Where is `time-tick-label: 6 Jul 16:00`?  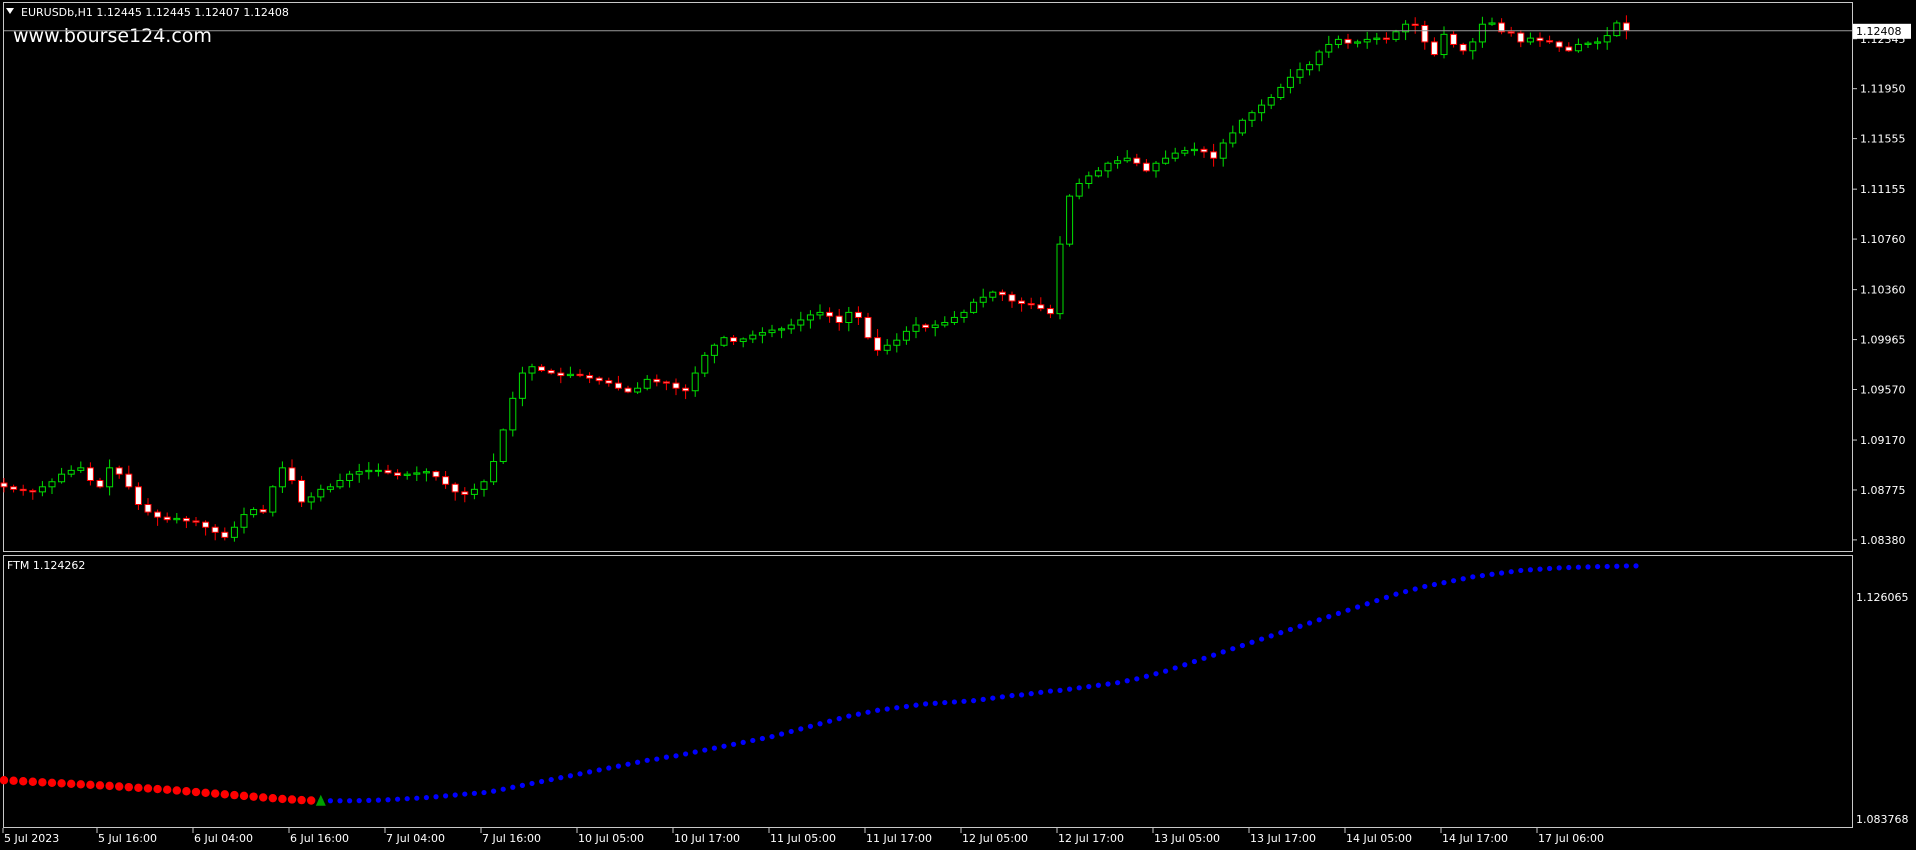
time-tick-label: 6 Jul 16:00 is located at coordinates (319, 838).